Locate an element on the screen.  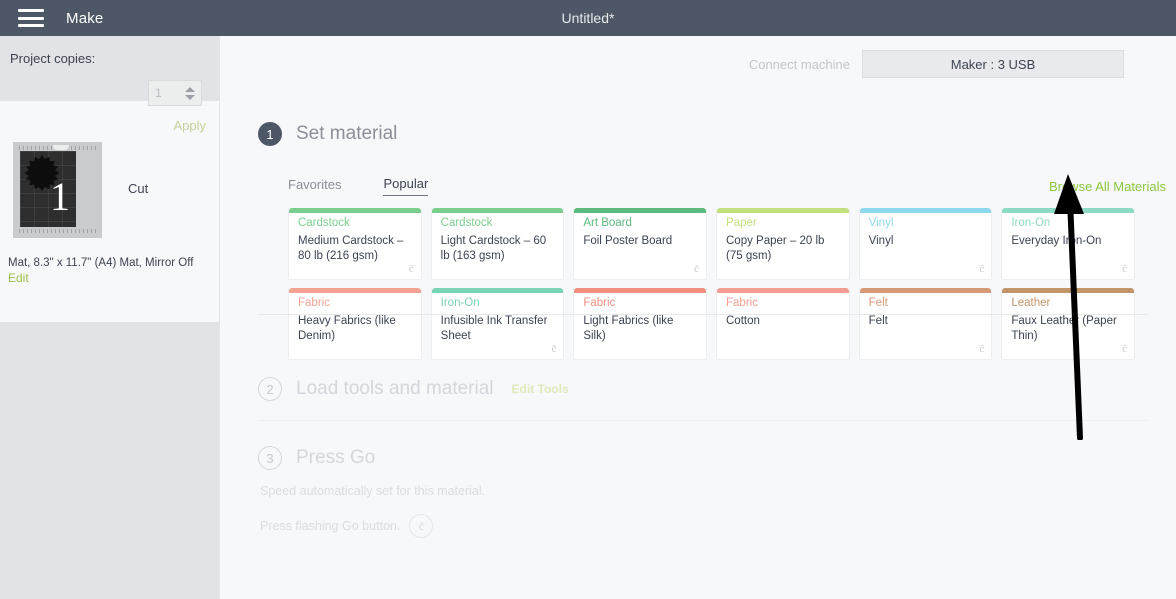
mat-thumbnail: 1 is located at coordinates (57, 190).